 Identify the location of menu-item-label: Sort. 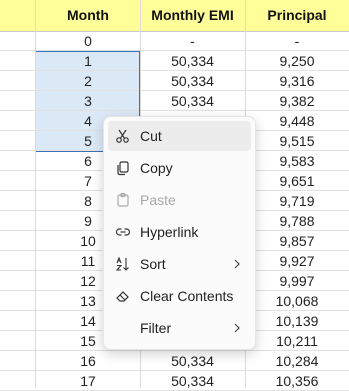
(153, 264).